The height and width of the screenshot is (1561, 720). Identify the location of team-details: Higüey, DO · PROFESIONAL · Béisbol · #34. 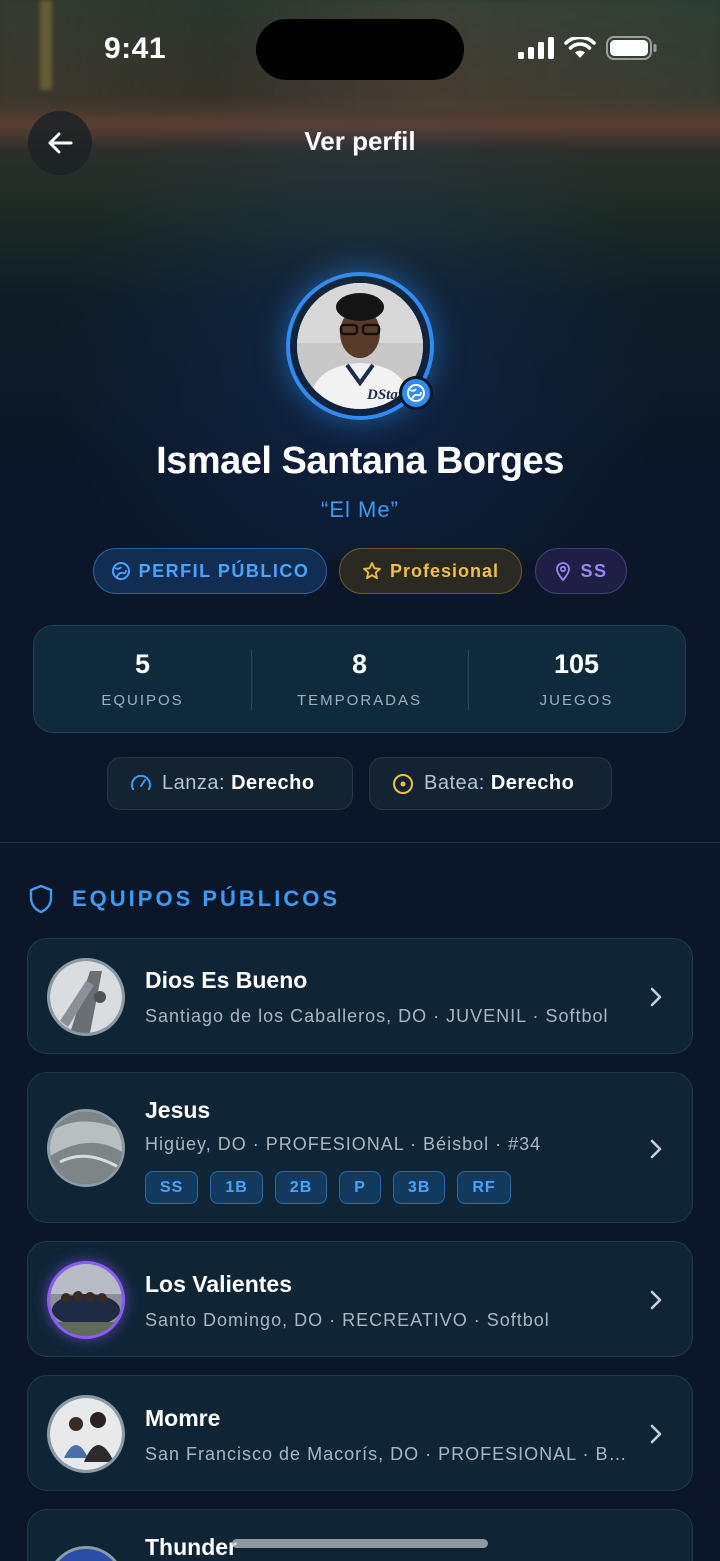
(343, 1144).